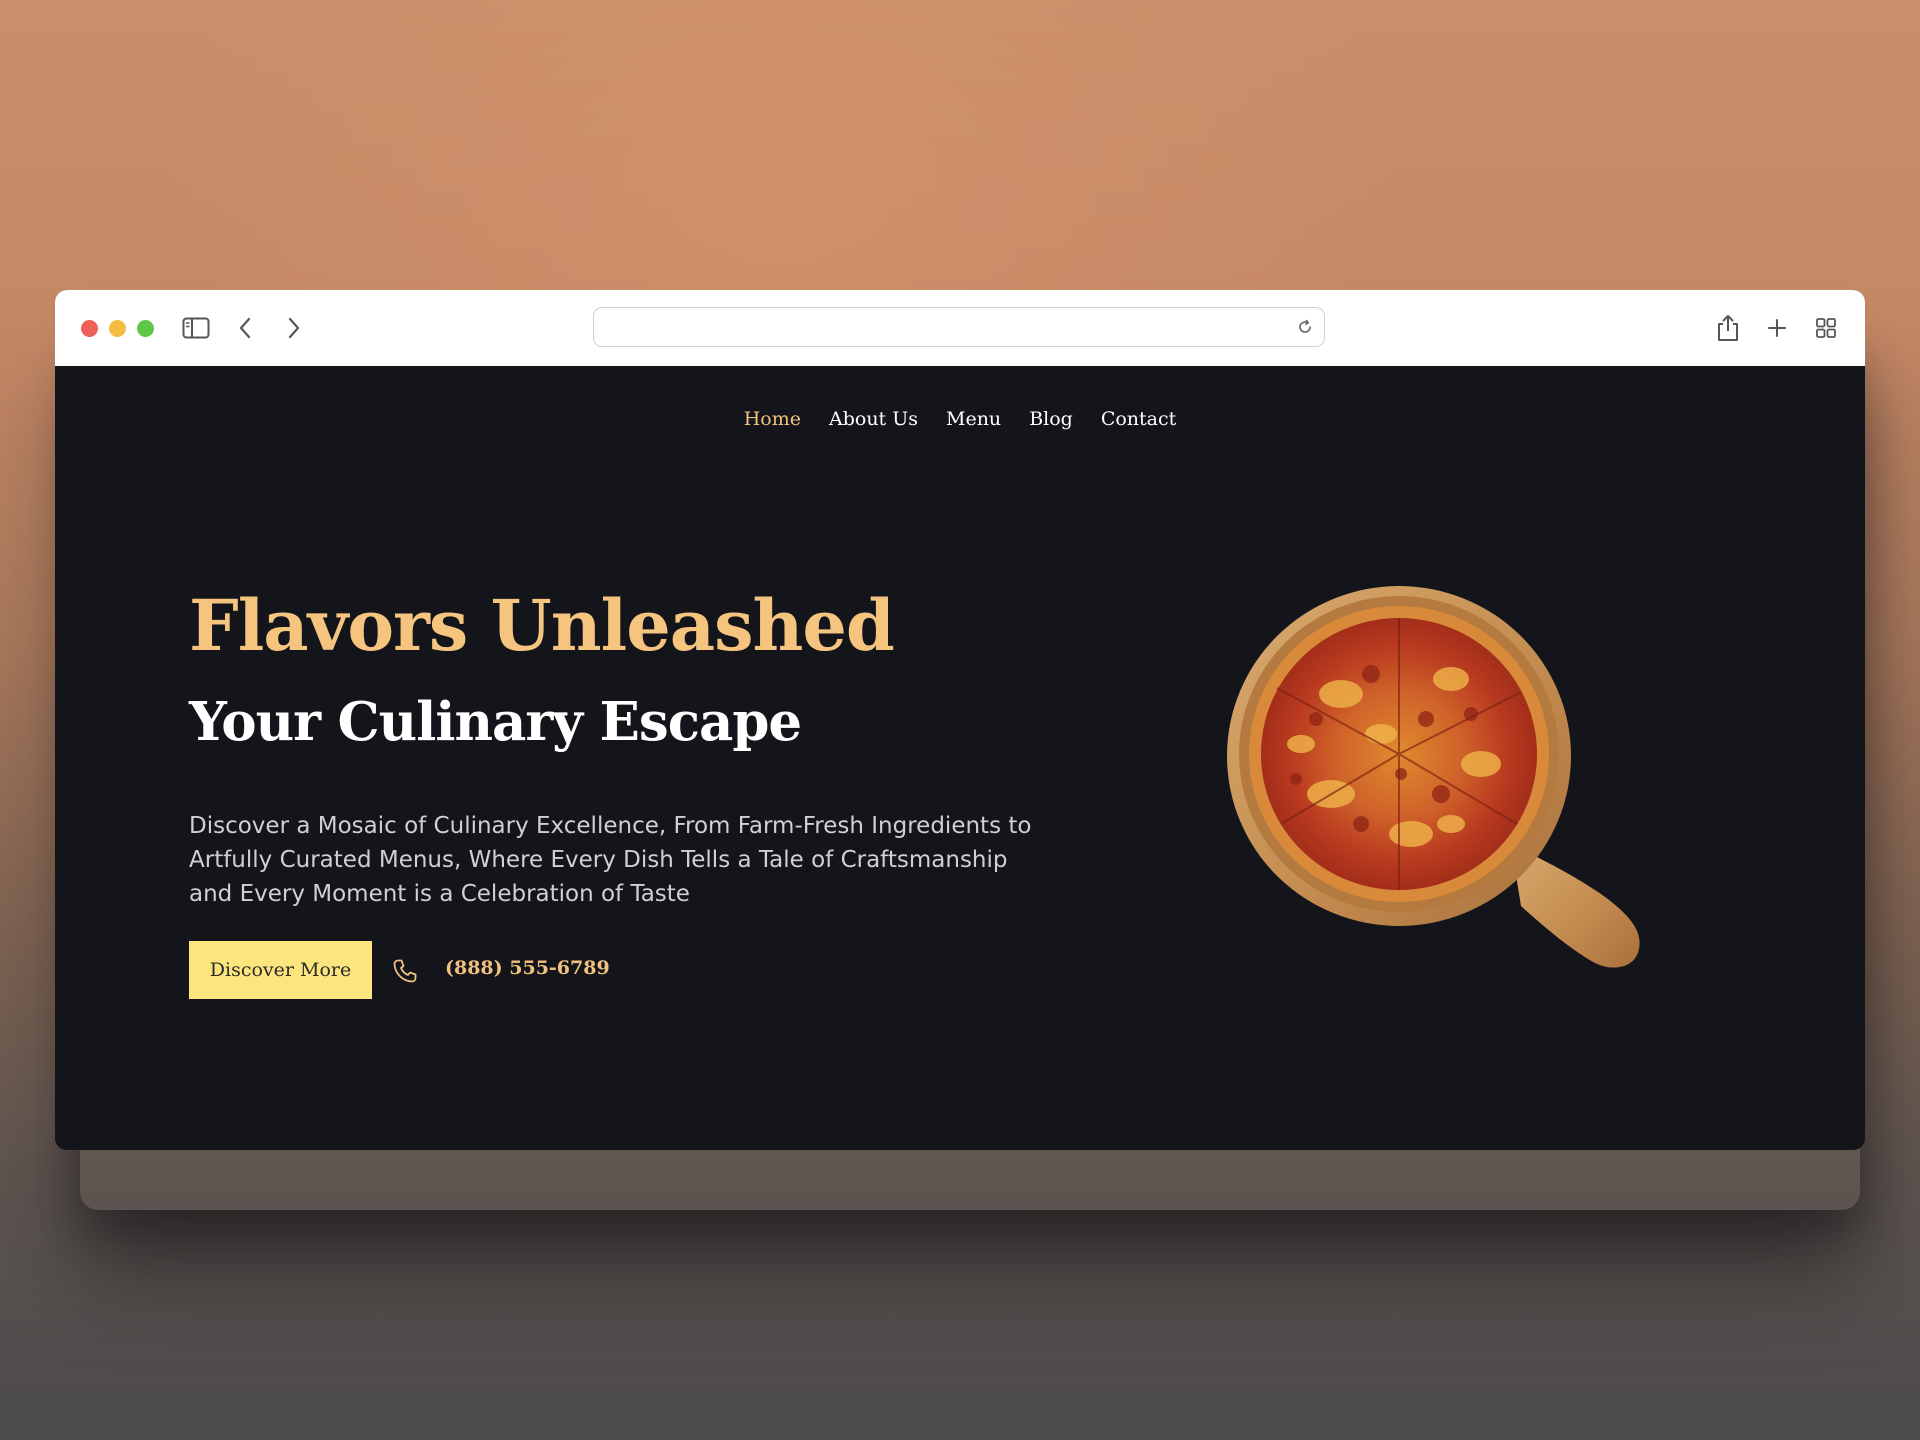 Image resolution: width=1920 pixels, height=1440 pixels. I want to click on hero-subtitle: Your Culinary Escape, so click(495, 722).